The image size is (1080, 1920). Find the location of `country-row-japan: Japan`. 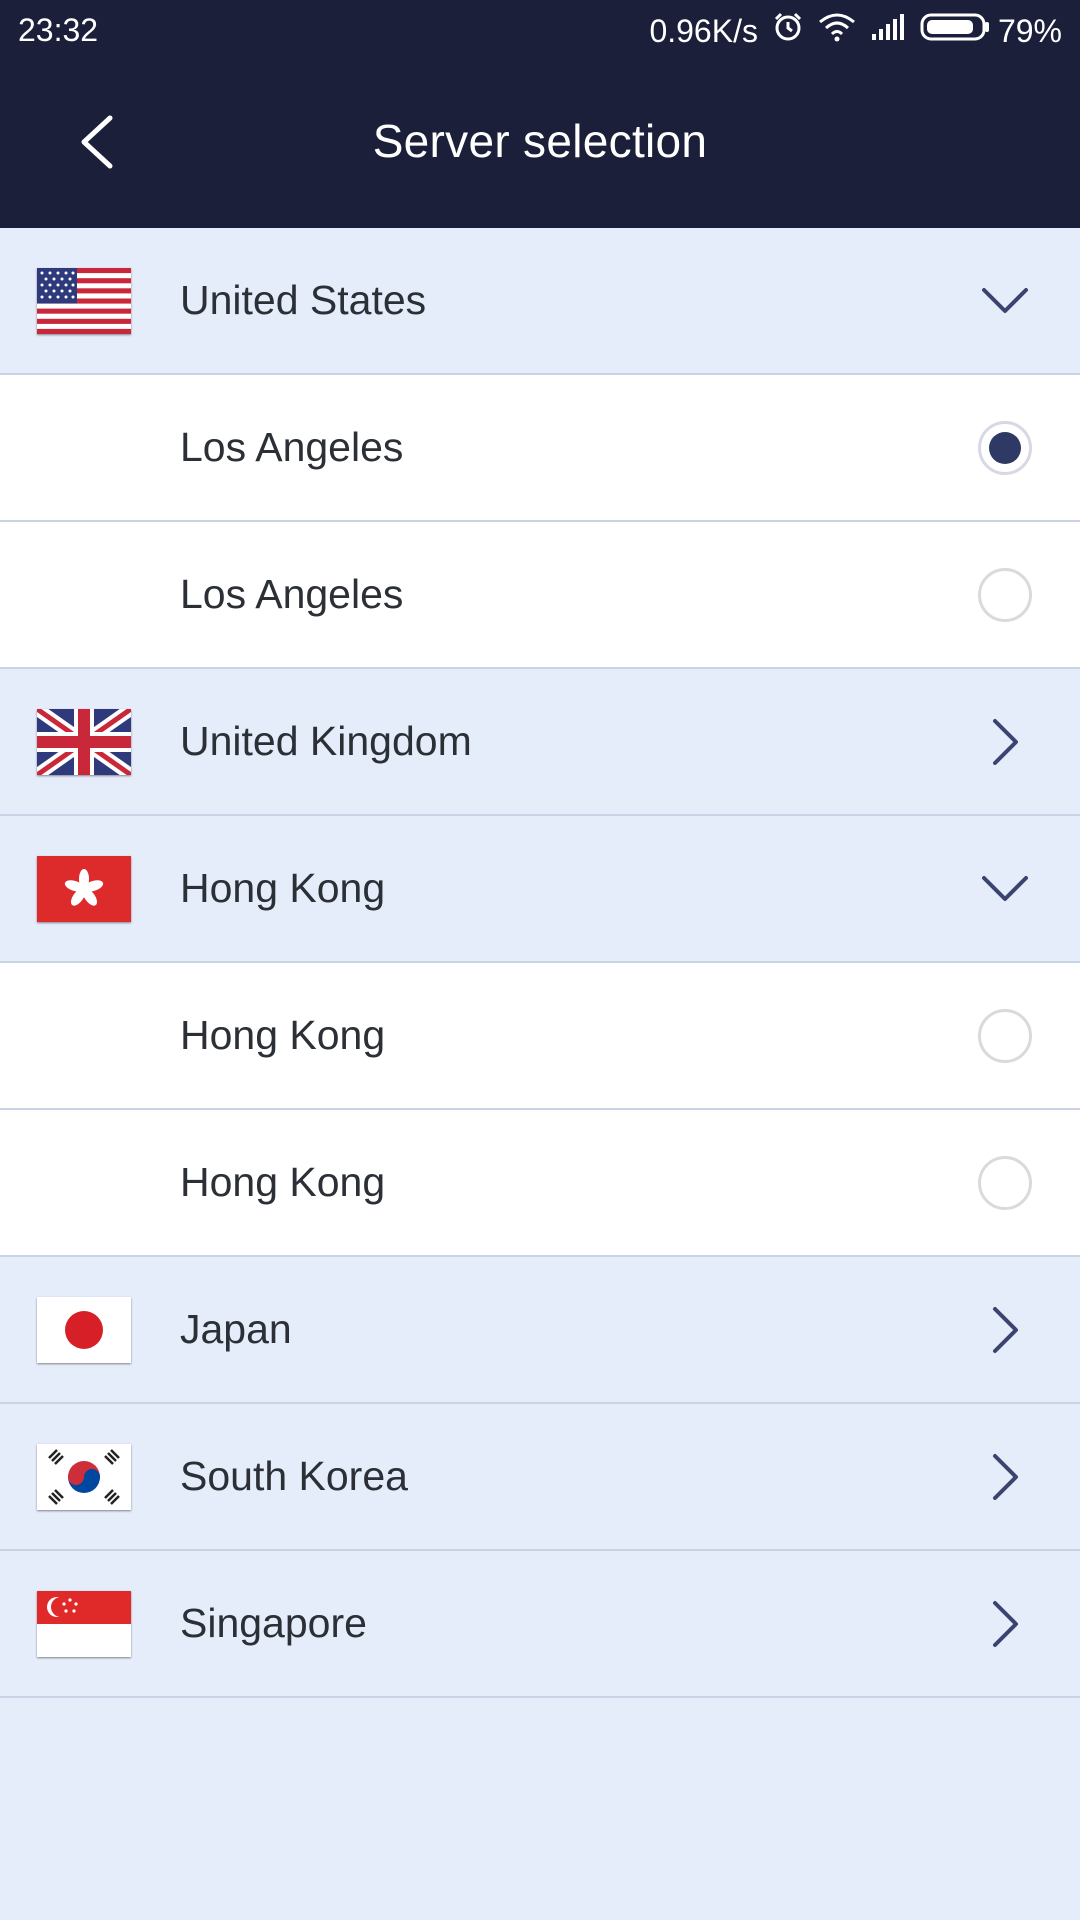

country-row-japan: Japan is located at coordinates (540, 1330).